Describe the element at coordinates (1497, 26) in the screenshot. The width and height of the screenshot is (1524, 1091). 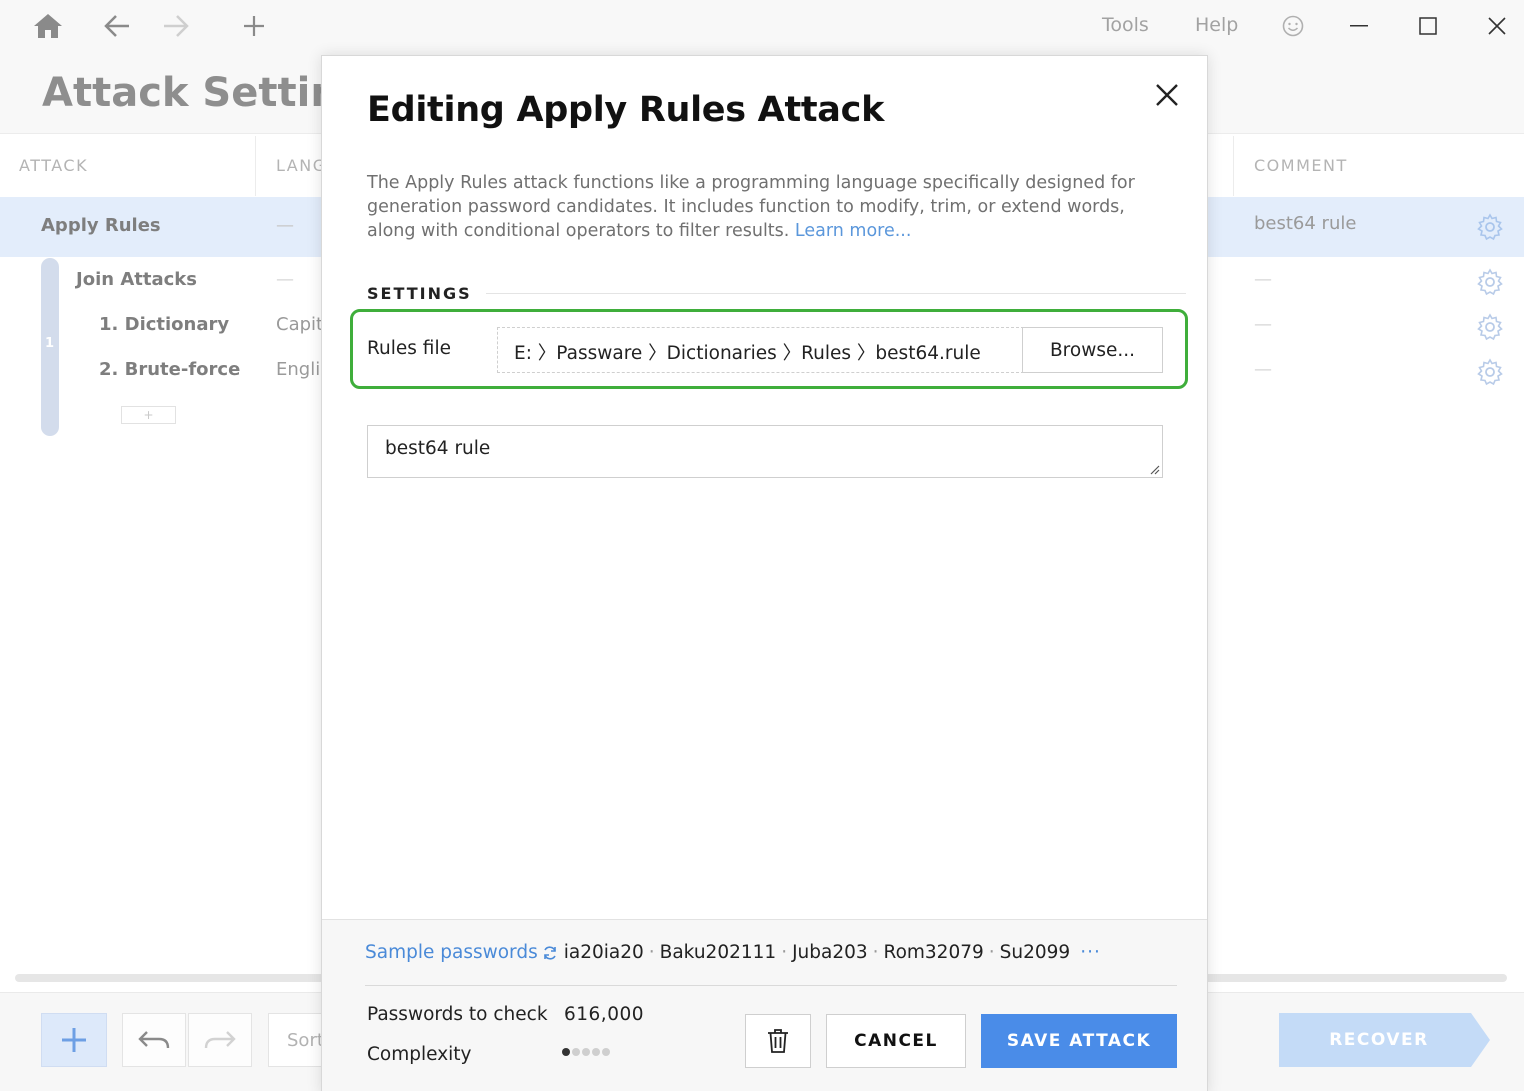
I see `window-close-icon` at that location.